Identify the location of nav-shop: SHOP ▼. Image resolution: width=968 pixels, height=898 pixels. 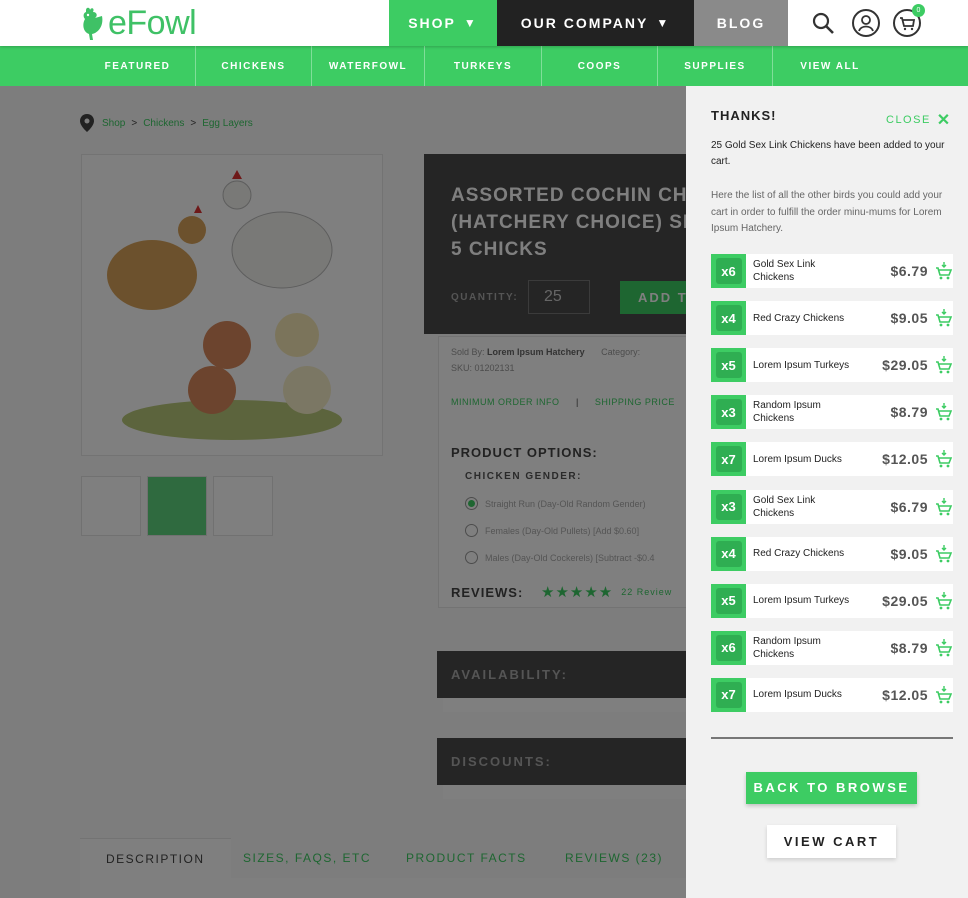
(443, 23).